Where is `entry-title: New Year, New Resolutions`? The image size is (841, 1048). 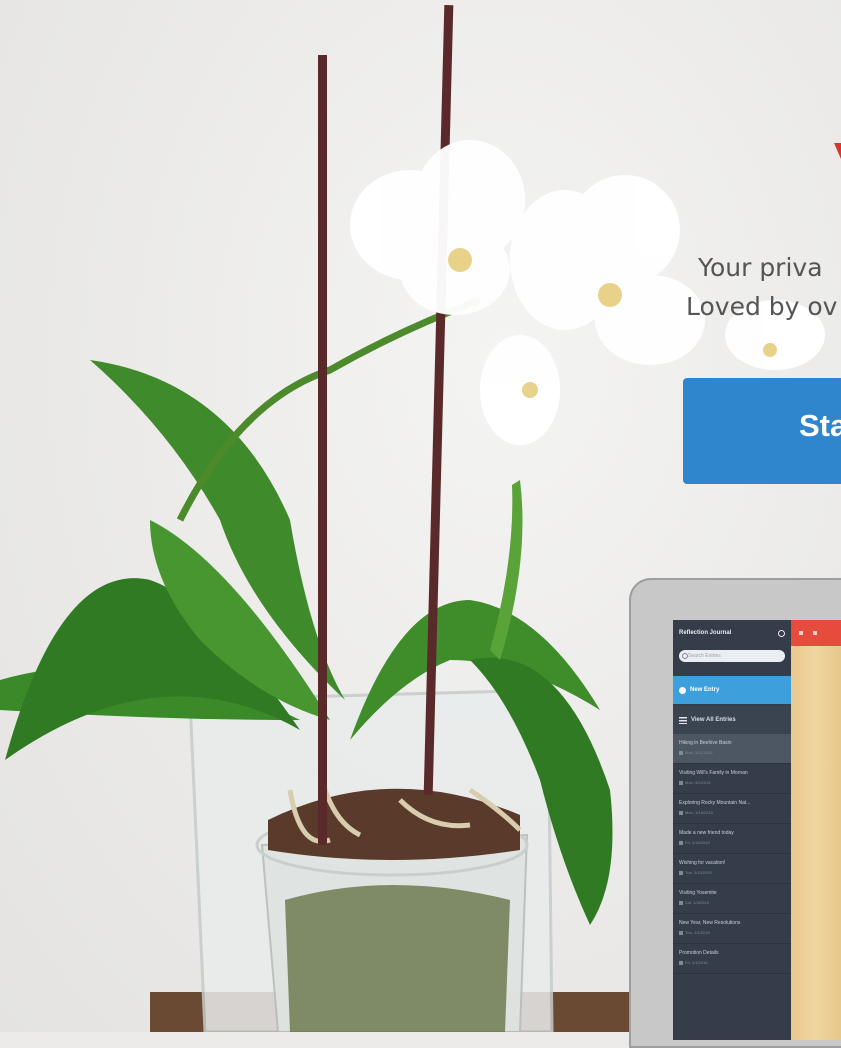
entry-title: New Year, New Resolutions is located at coordinates (710, 923).